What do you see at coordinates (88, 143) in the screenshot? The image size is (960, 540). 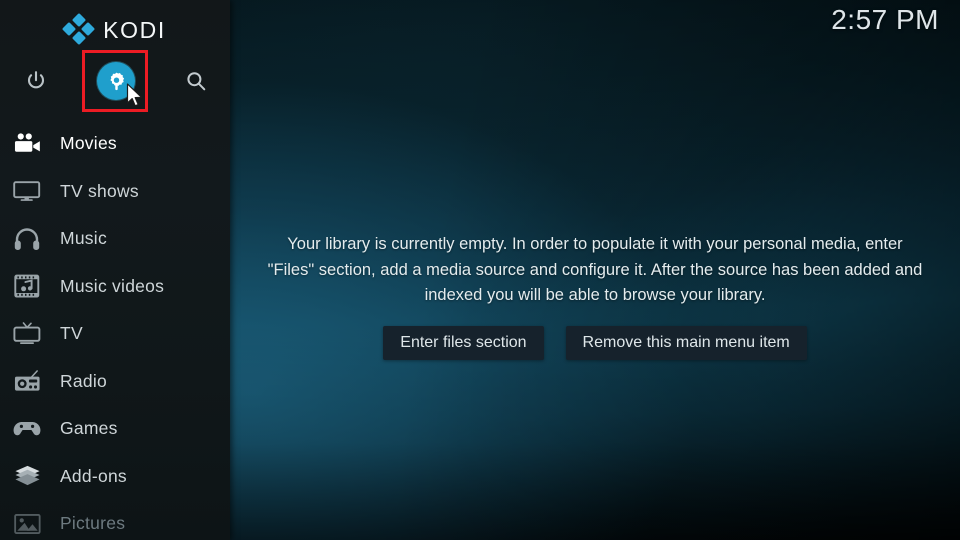 I see `sidebar-item-label: Movies` at bounding box center [88, 143].